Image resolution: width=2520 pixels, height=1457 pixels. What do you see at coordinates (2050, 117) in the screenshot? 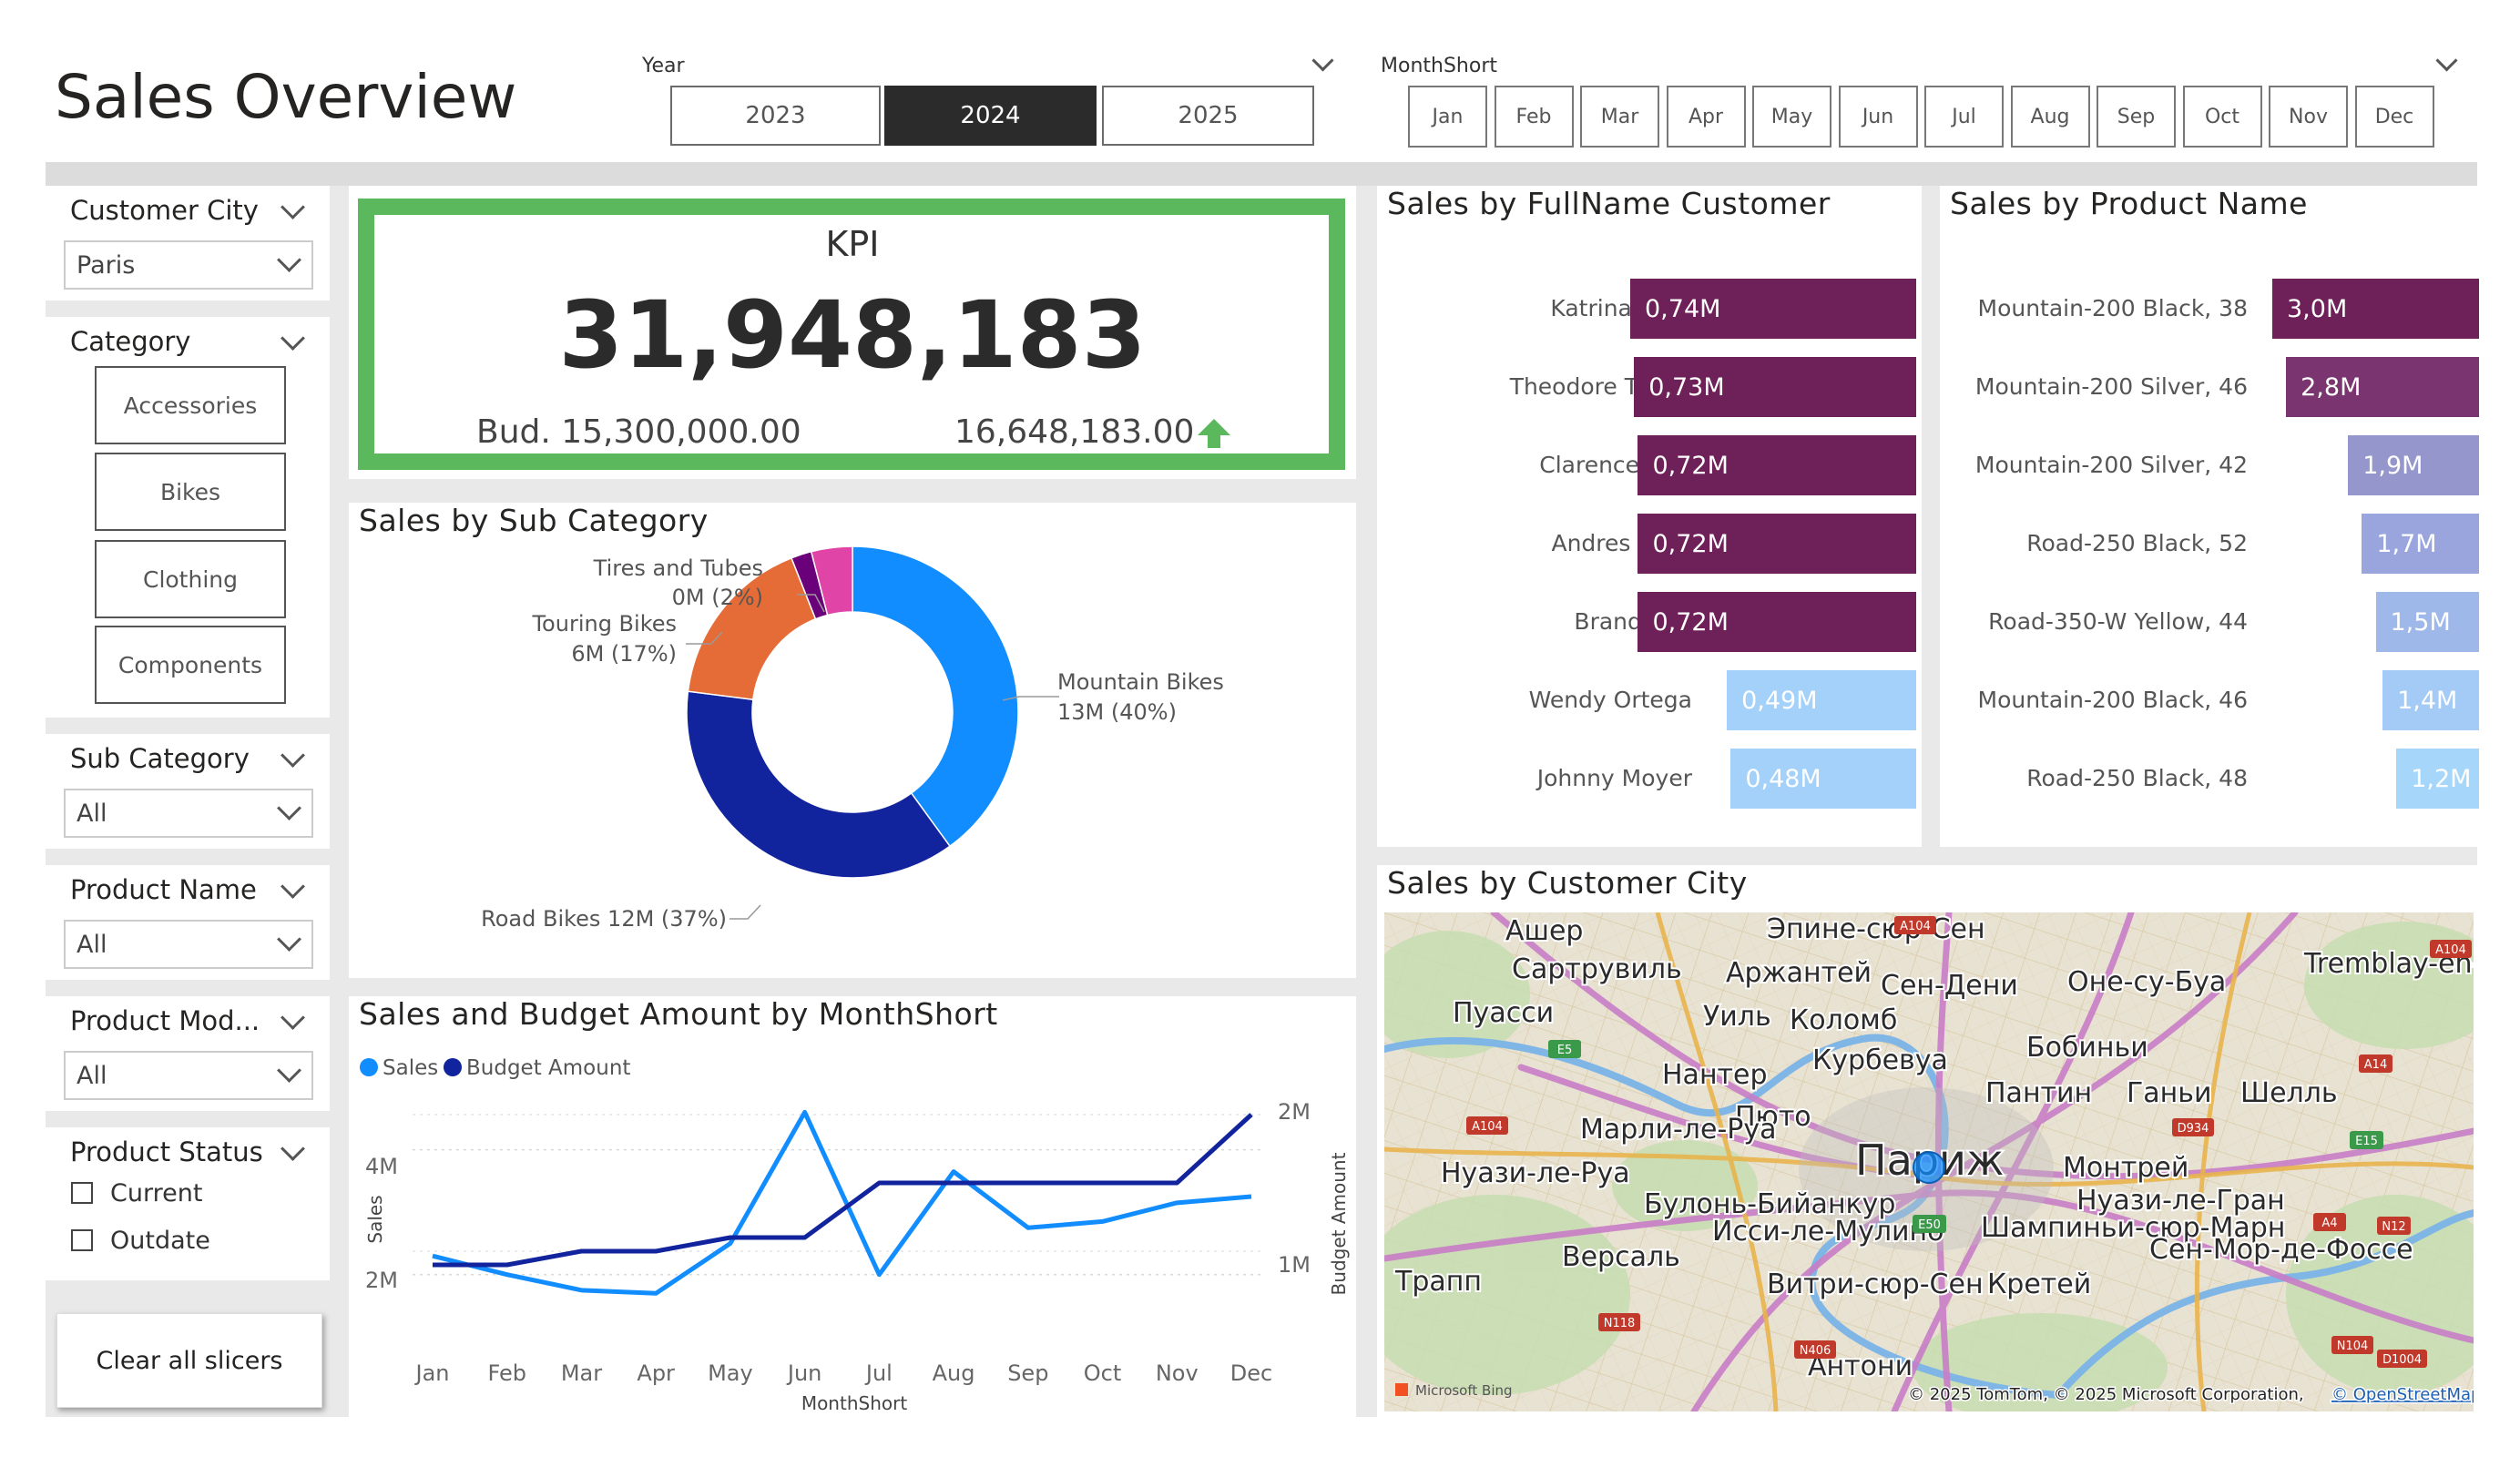
I see `month-button-aug: Aug` at bounding box center [2050, 117].